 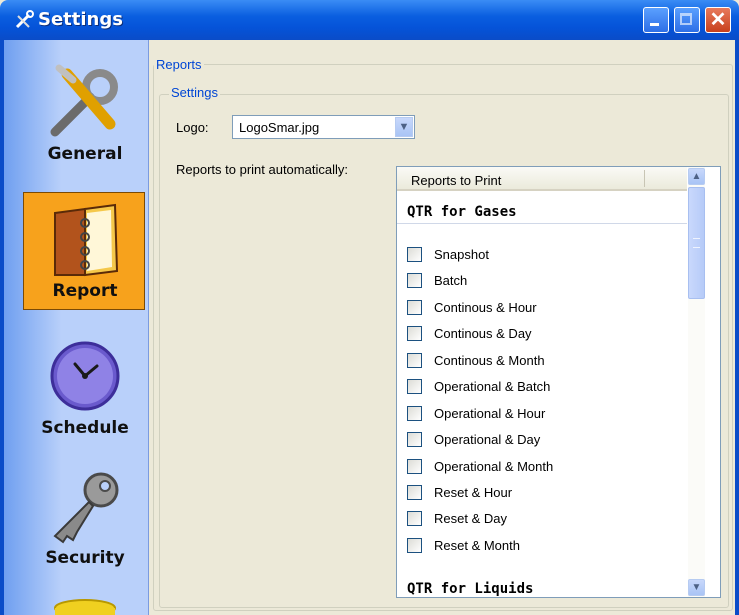 I want to click on sidebar-item-general: General, so click(x=85, y=113).